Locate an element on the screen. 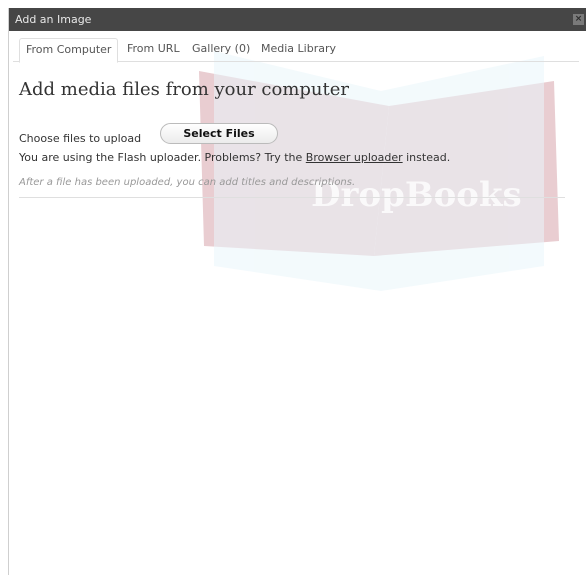 Image resolution: width=586 pixels, height=575 pixels. close-icon: × is located at coordinates (578, 19).